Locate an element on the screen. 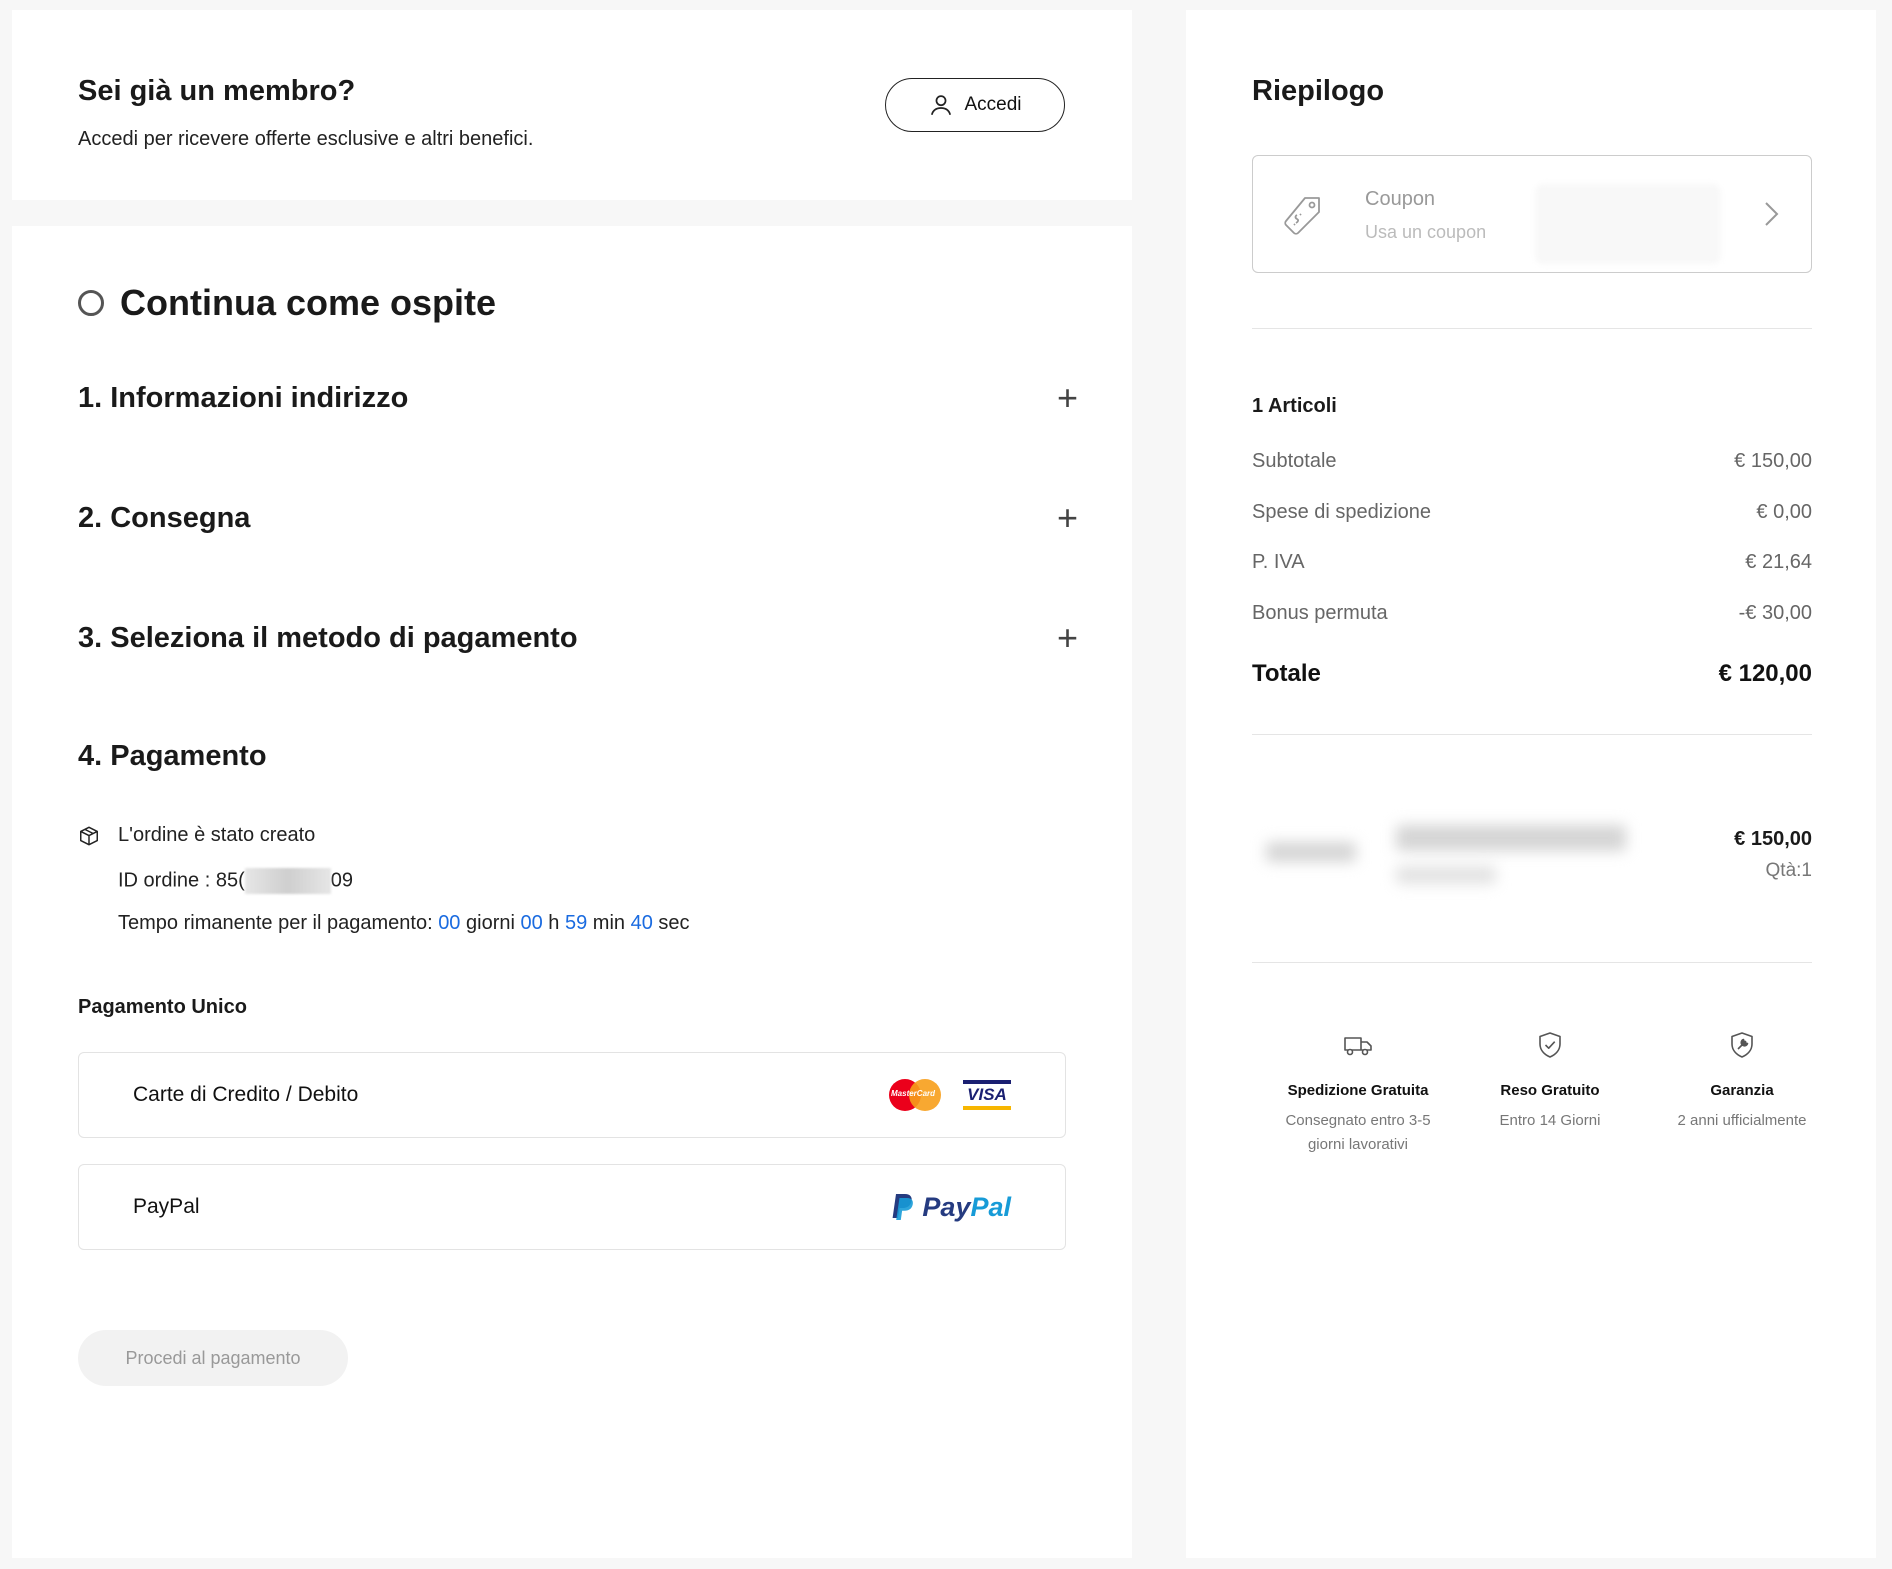  feature-warranty: Garanzia 2 anni ufficialmente is located at coordinates (1742, 1093).